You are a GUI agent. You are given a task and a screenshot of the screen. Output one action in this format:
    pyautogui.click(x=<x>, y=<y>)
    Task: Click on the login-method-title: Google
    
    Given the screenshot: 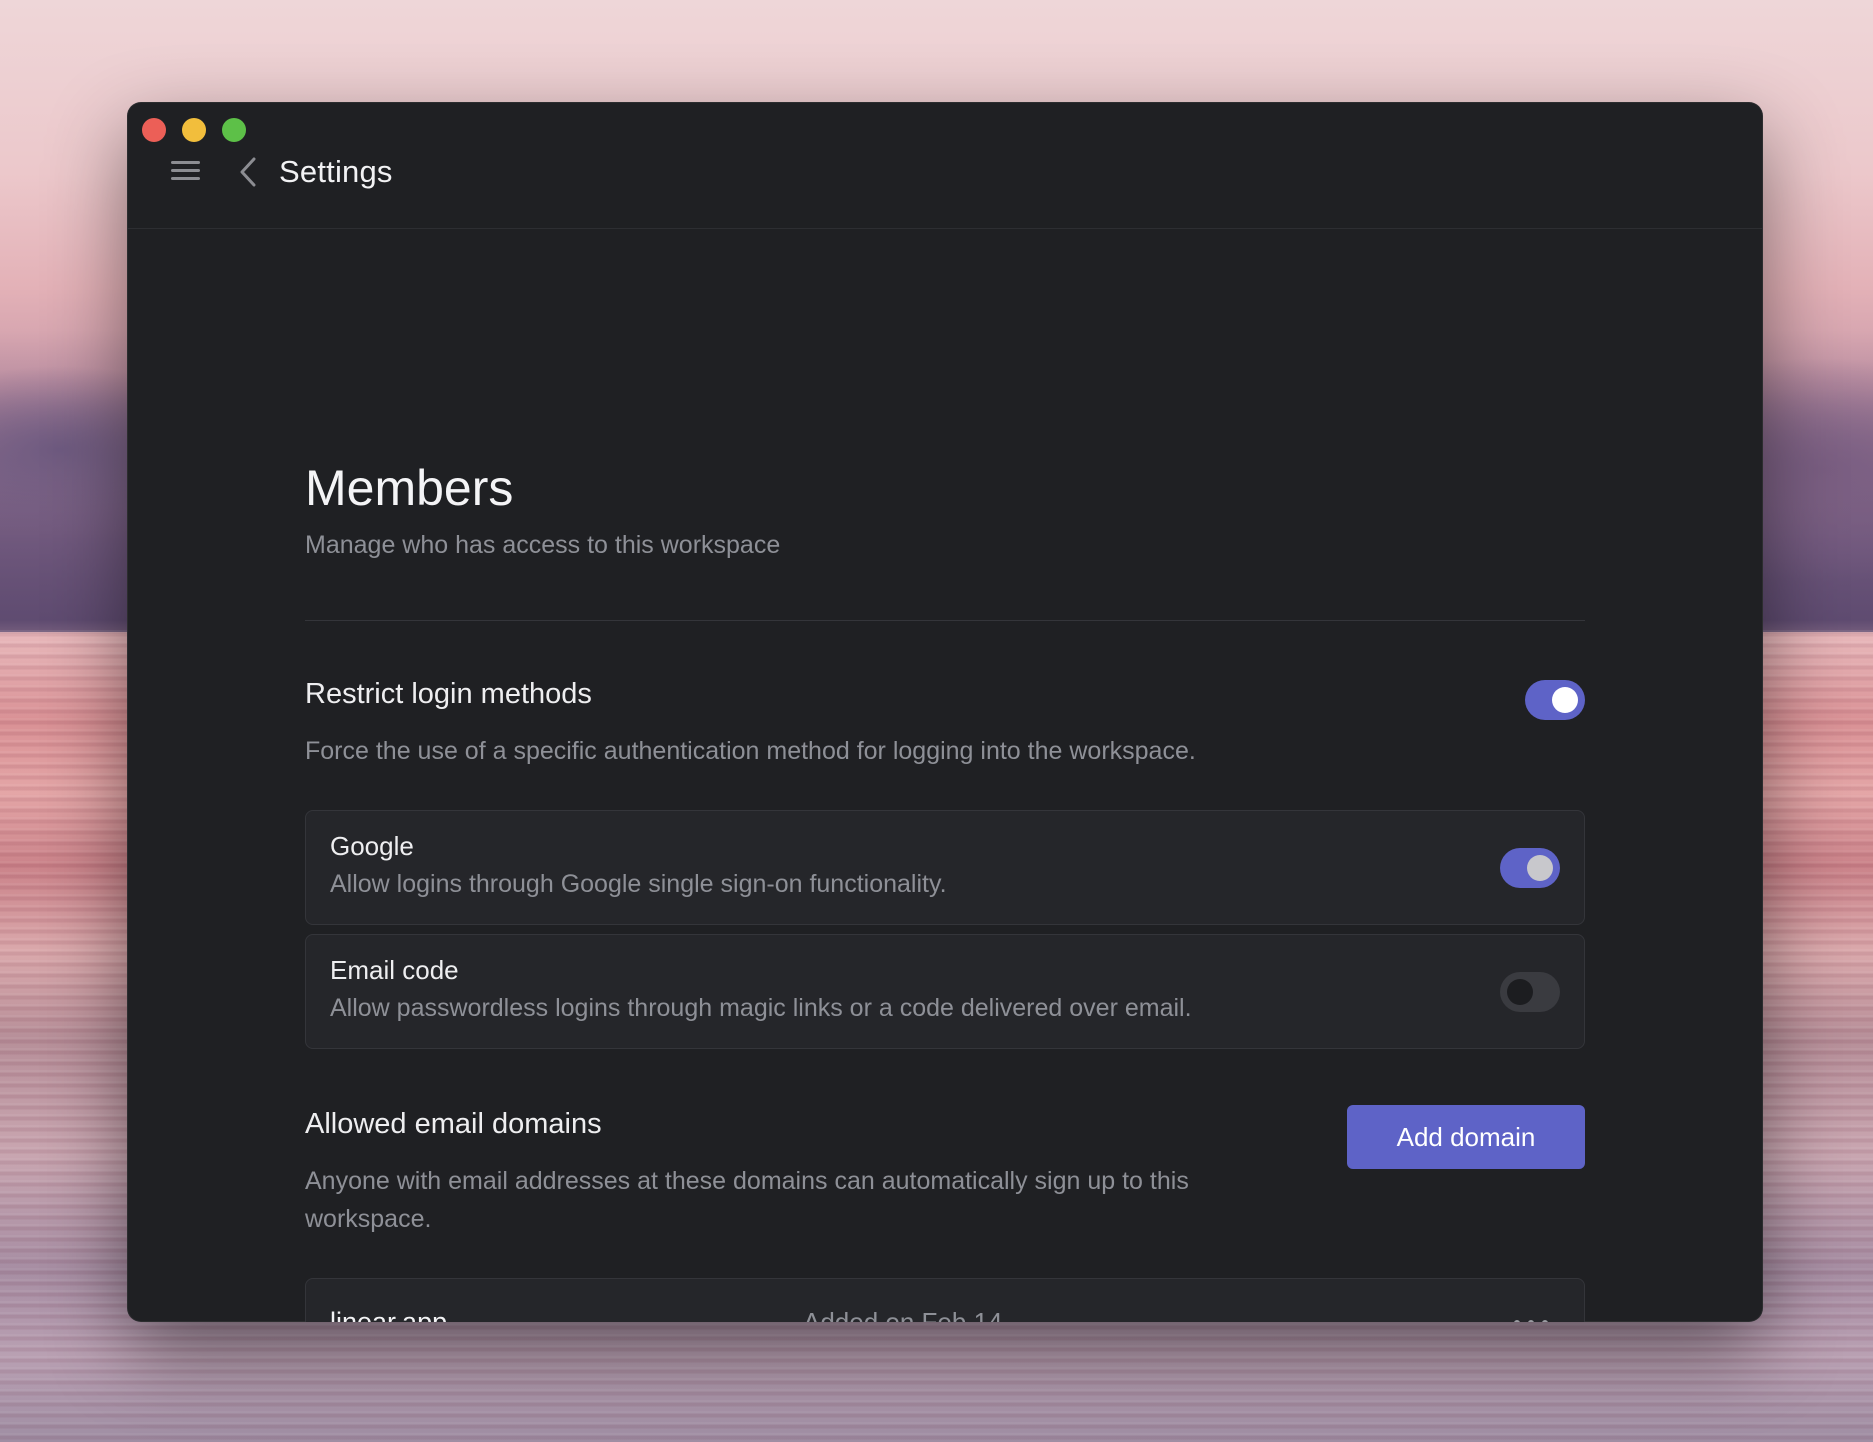 What is the action you would take?
    pyautogui.click(x=372, y=846)
    